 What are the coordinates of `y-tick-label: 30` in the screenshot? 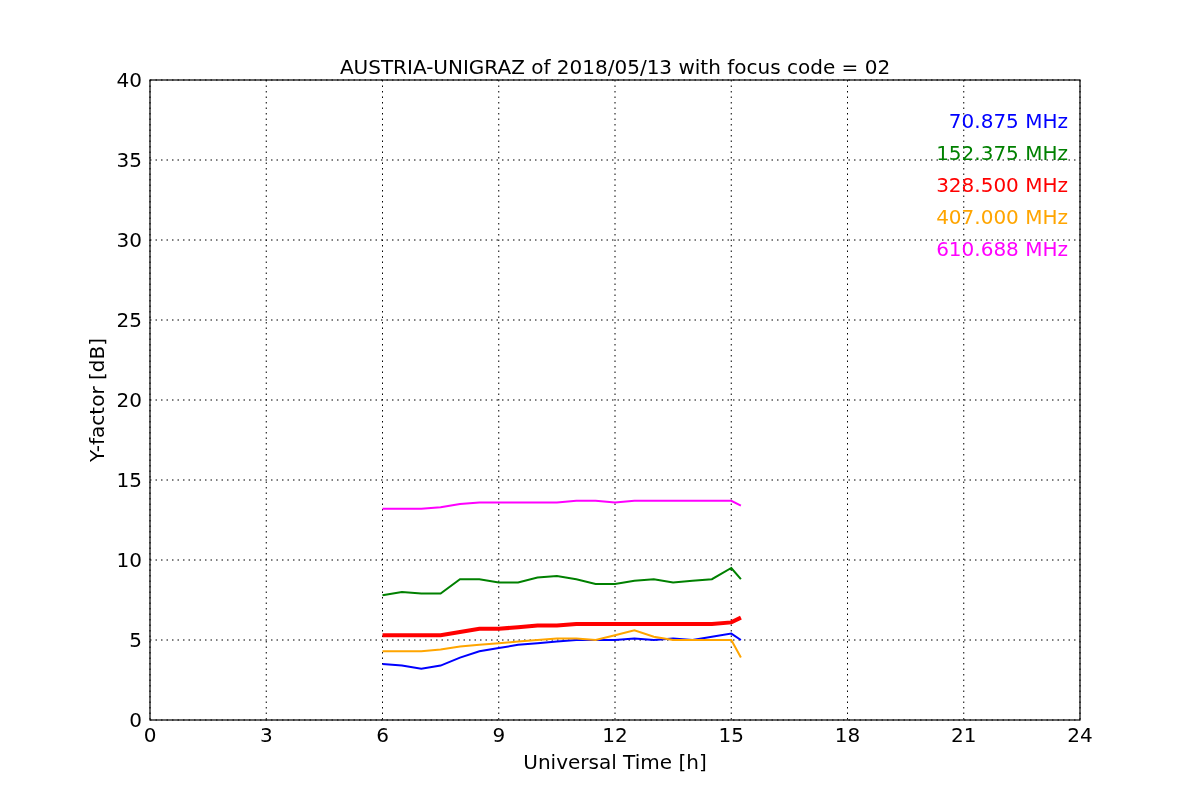 It's located at (129, 240).